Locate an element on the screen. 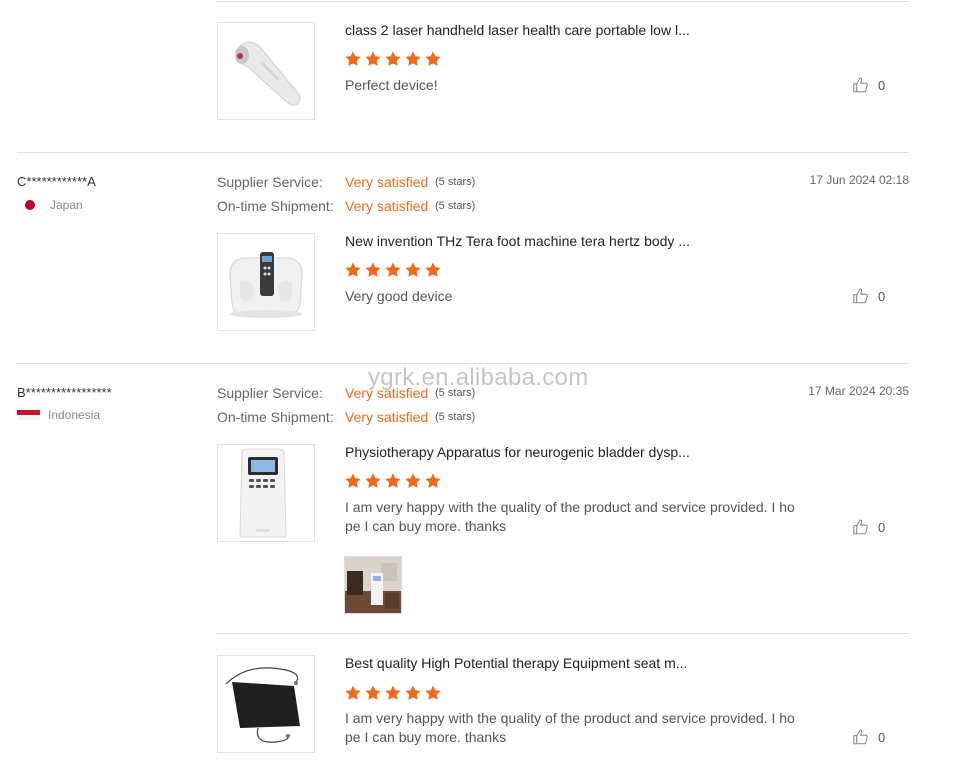  reviewer-name: B***************** is located at coordinates (64, 392).